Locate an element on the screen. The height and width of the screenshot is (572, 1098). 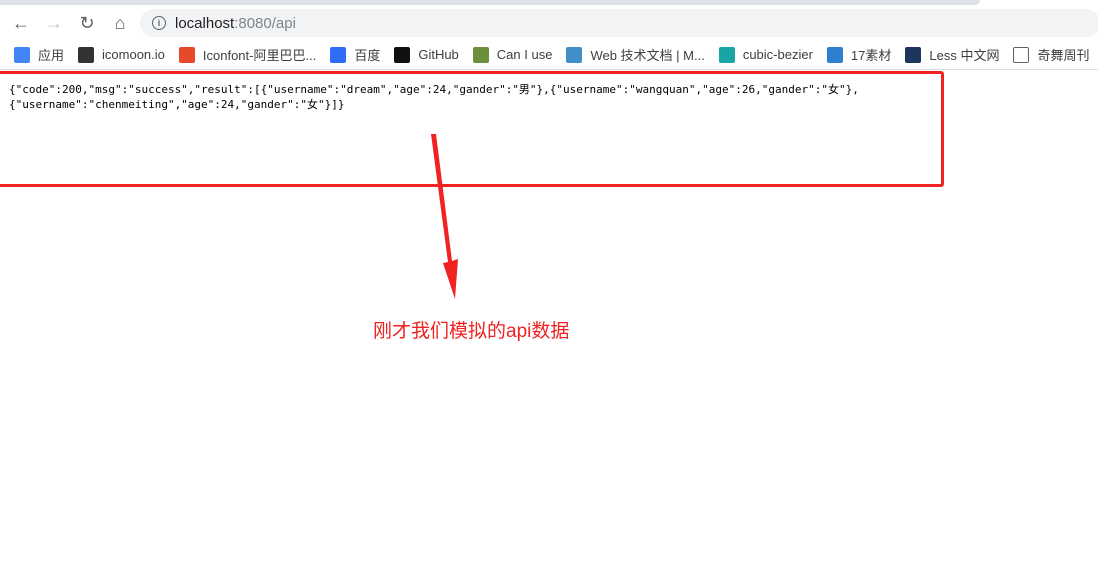
bookmark-item: GitHub is located at coordinates (426, 54).